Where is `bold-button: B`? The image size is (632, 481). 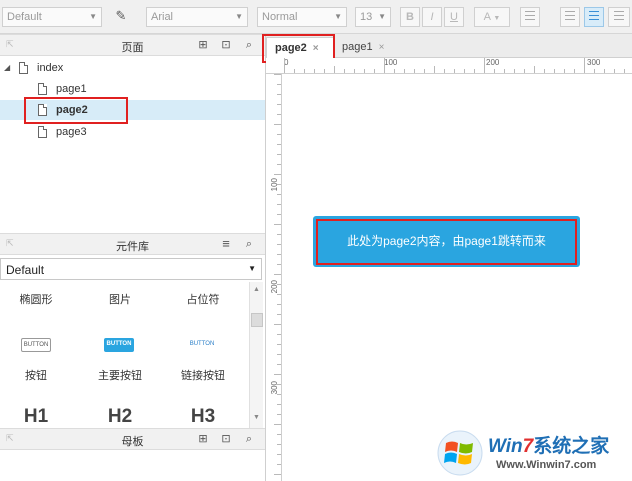 bold-button: B is located at coordinates (410, 17).